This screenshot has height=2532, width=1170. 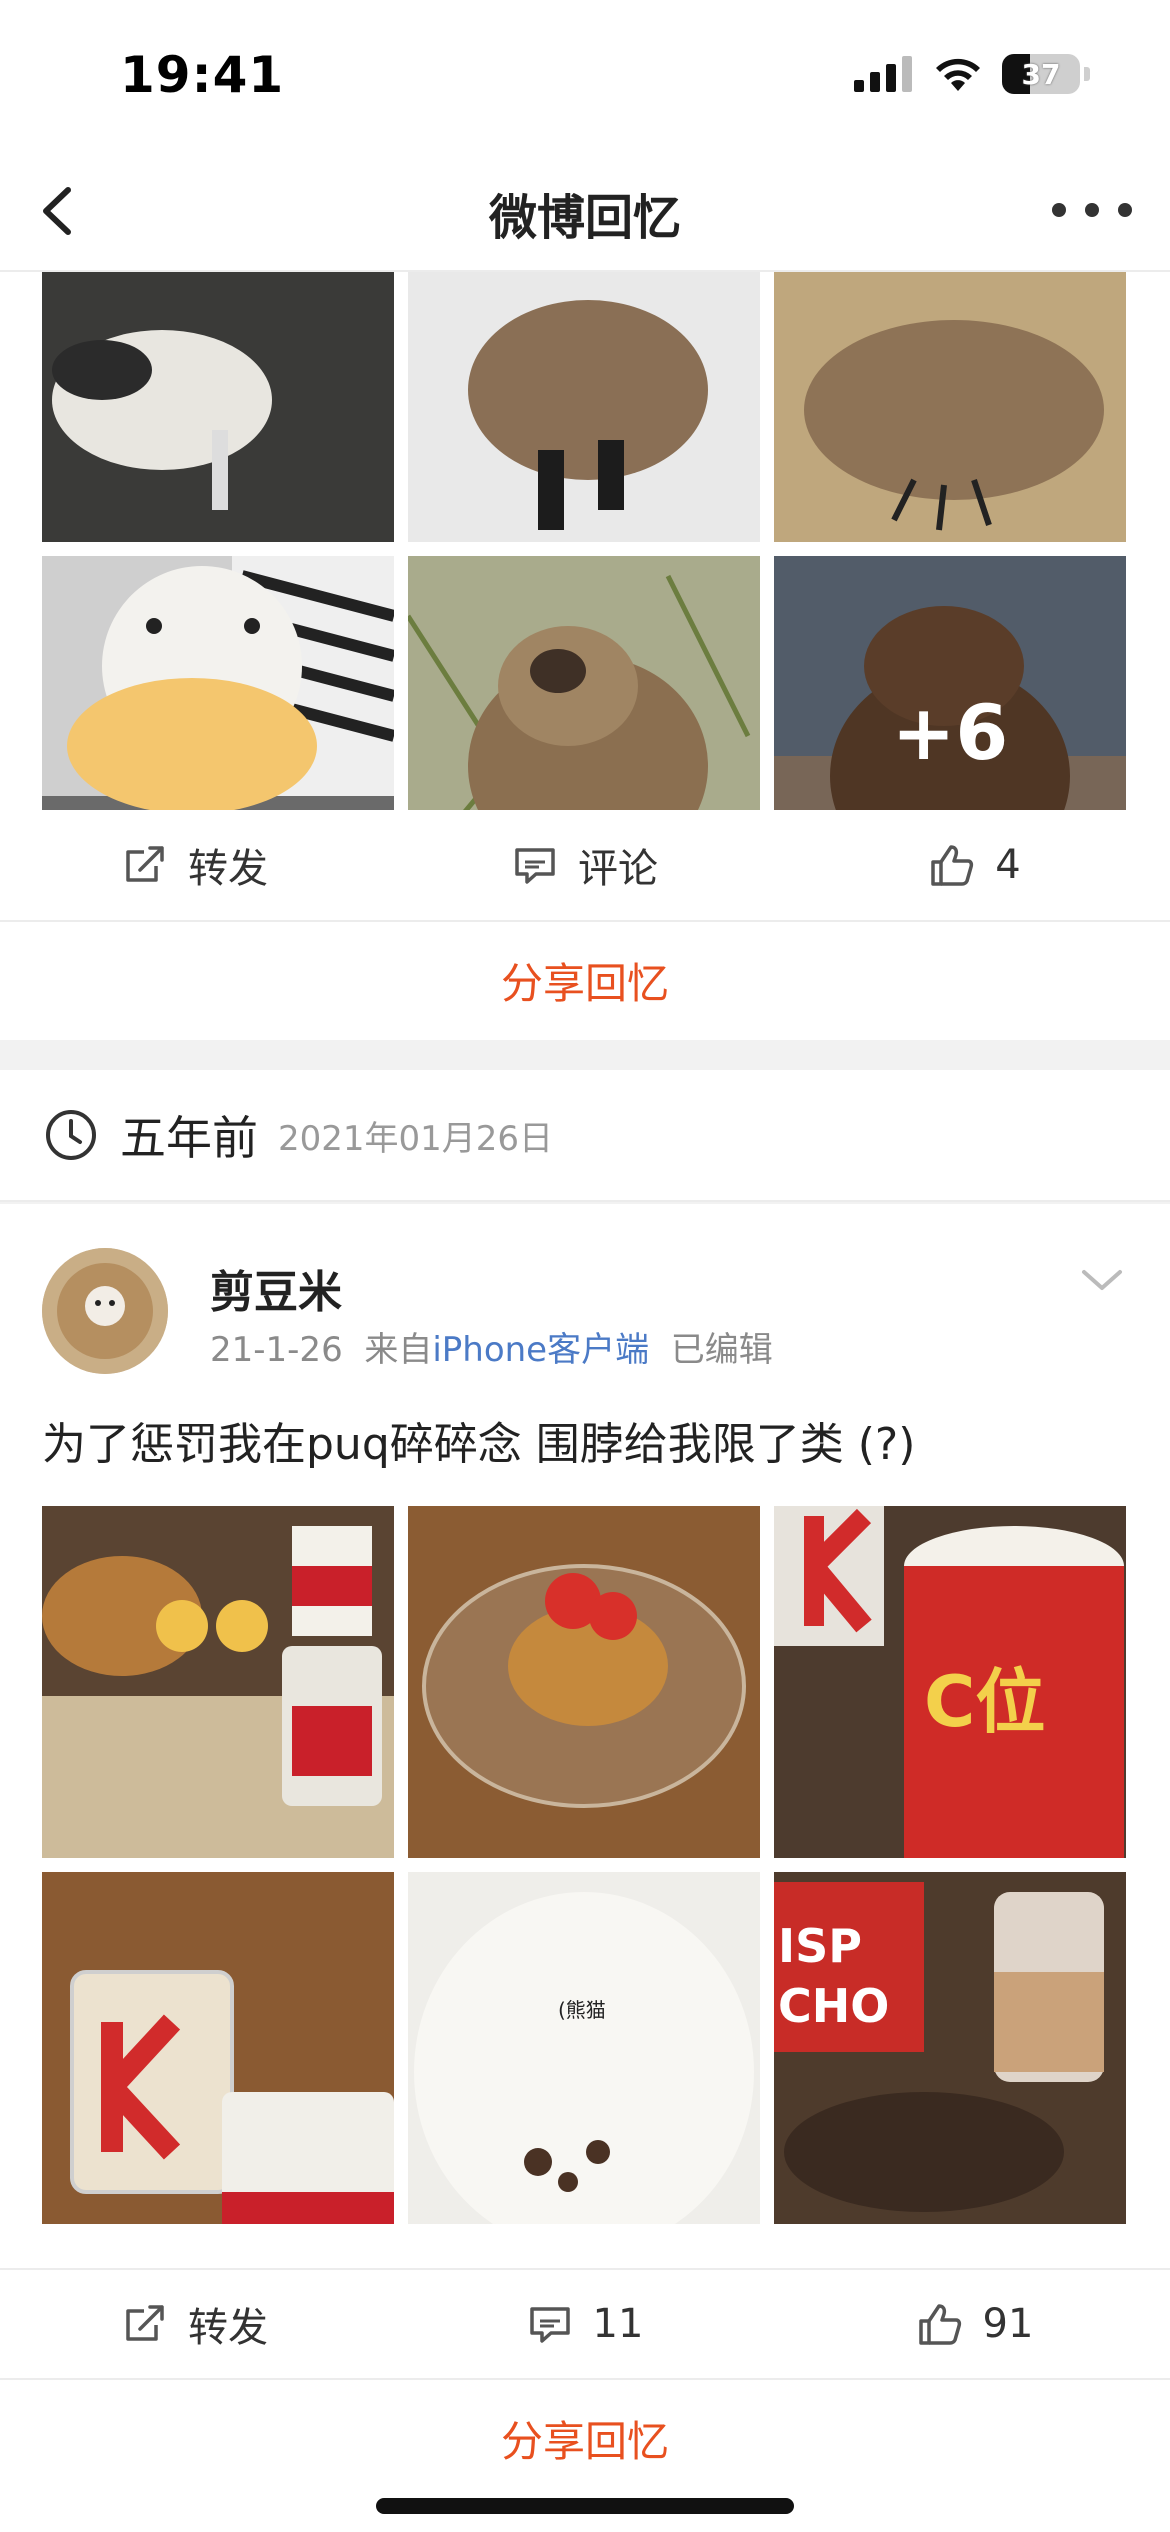 What do you see at coordinates (582, 2010) in the screenshot?
I see `photo-caption: (熊猫` at bounding box center [582, 2010].